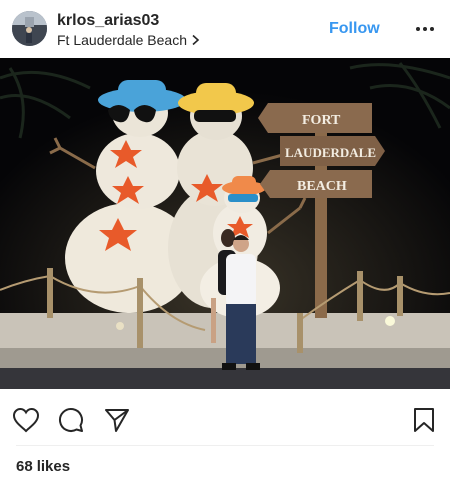  I want to click on likes-count: 68 likes, so click(43, 466).